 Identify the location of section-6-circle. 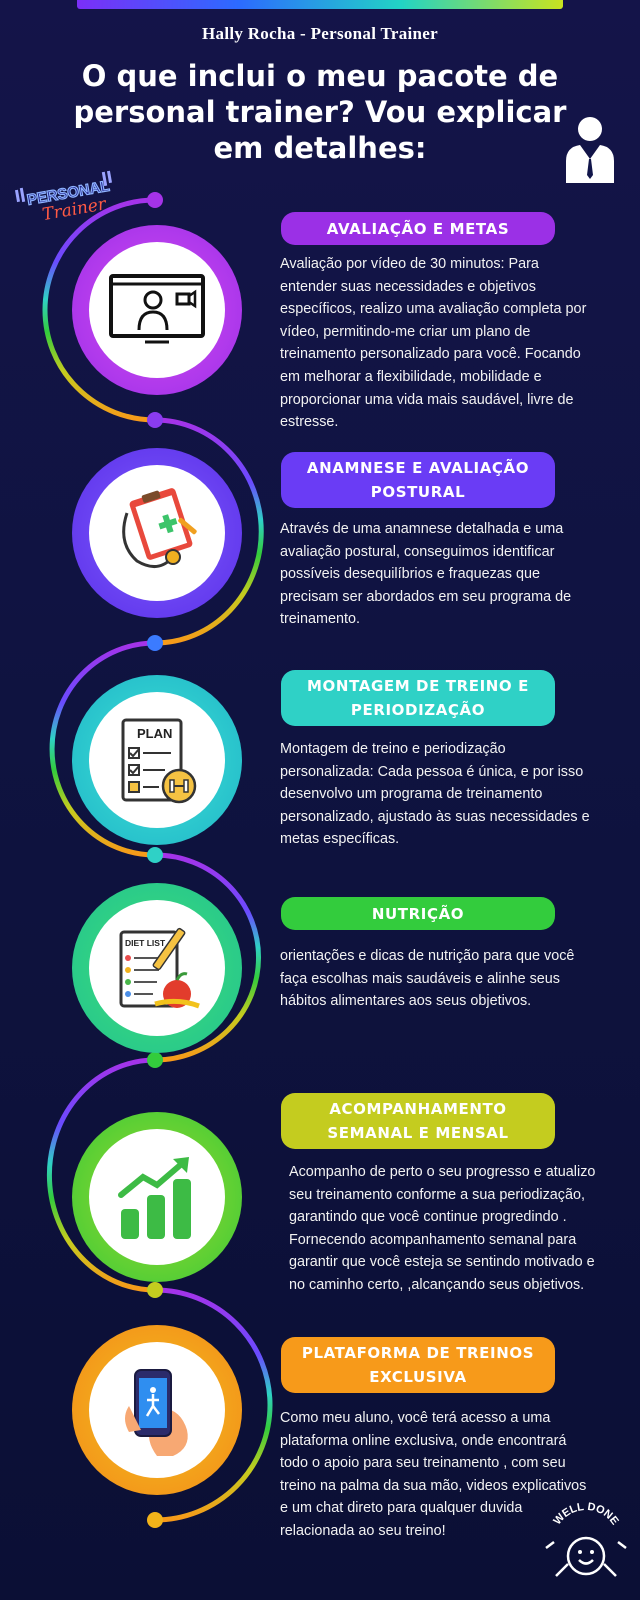
(157, 1410).